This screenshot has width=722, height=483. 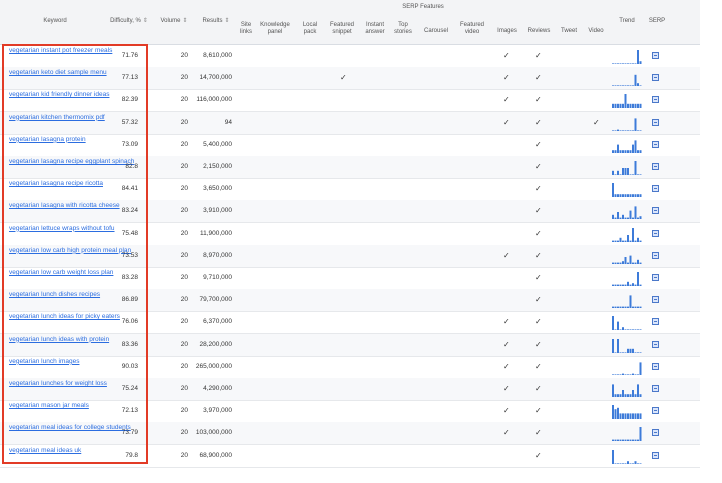 I want to click on difficulty-value: 86.89, so click(x=129, y=300).